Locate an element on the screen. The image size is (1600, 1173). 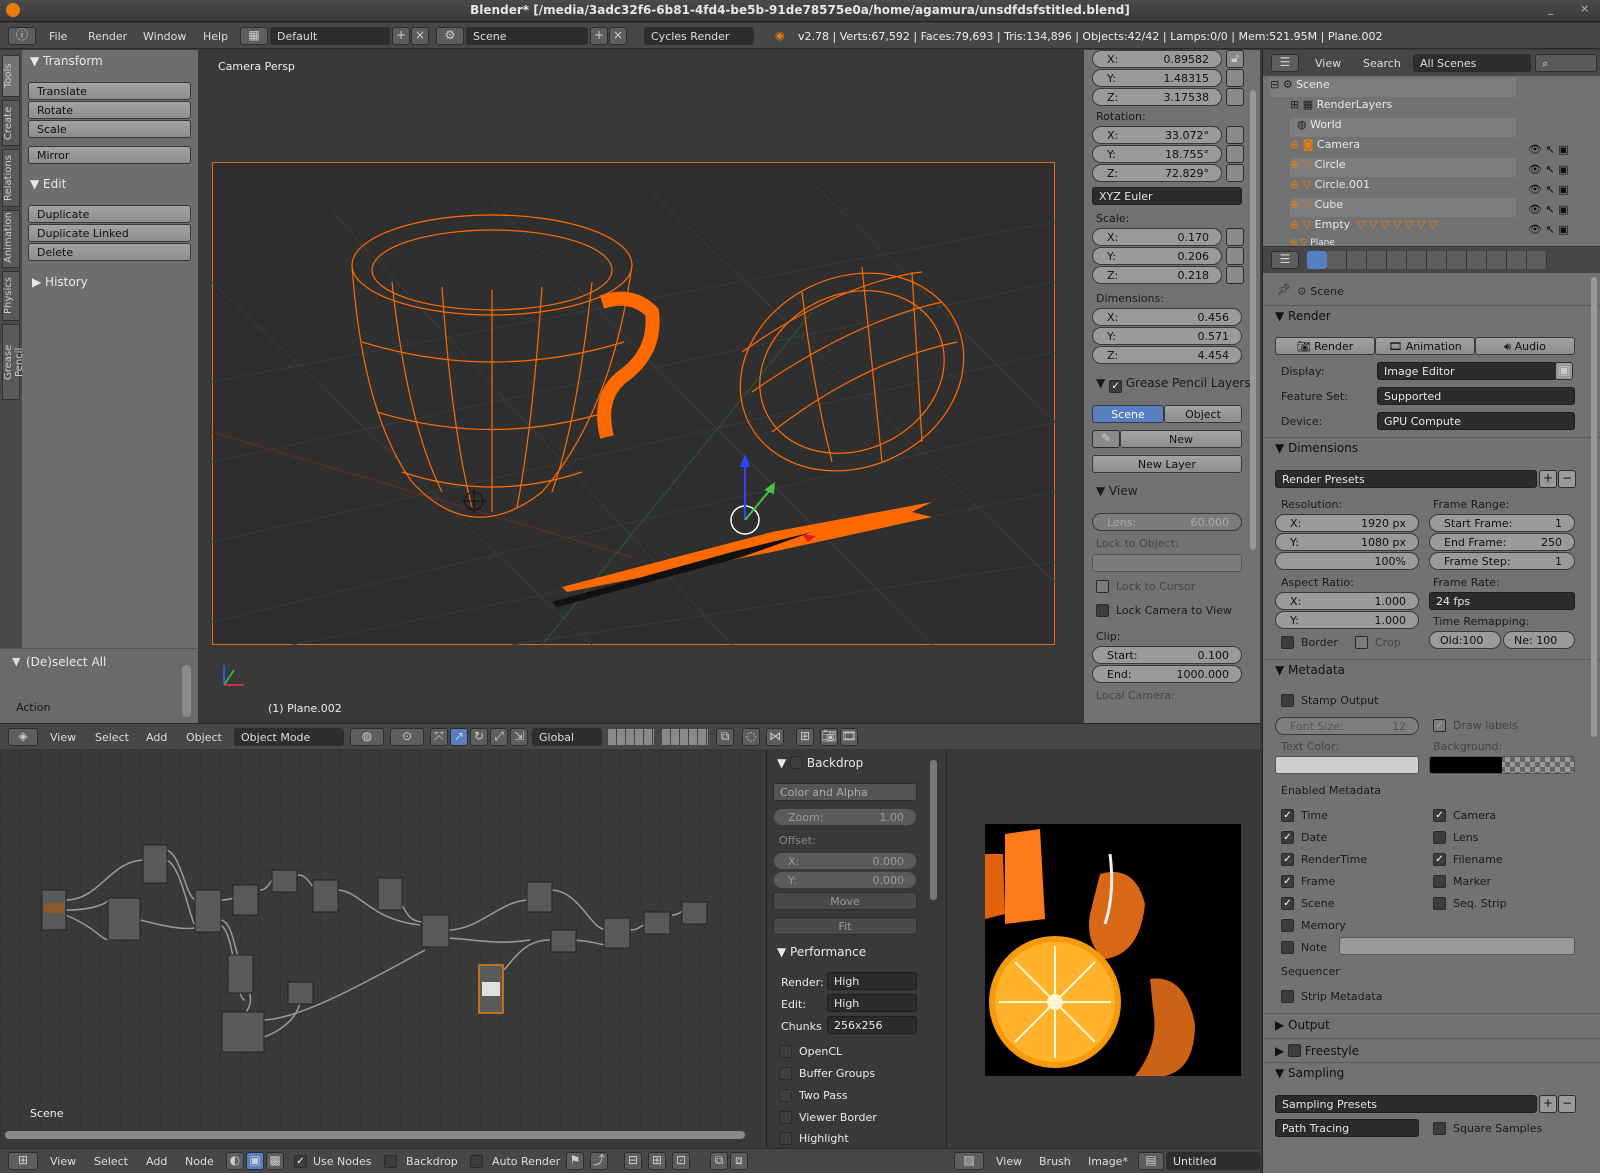
copy-icon: ⧉ is located at coordinates (719, 1161).